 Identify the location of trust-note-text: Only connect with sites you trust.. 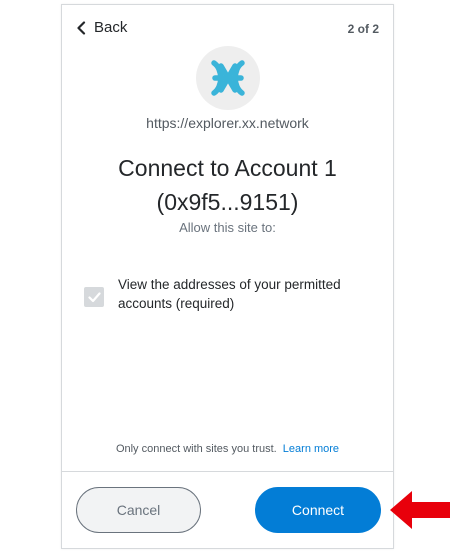
(196, 449).